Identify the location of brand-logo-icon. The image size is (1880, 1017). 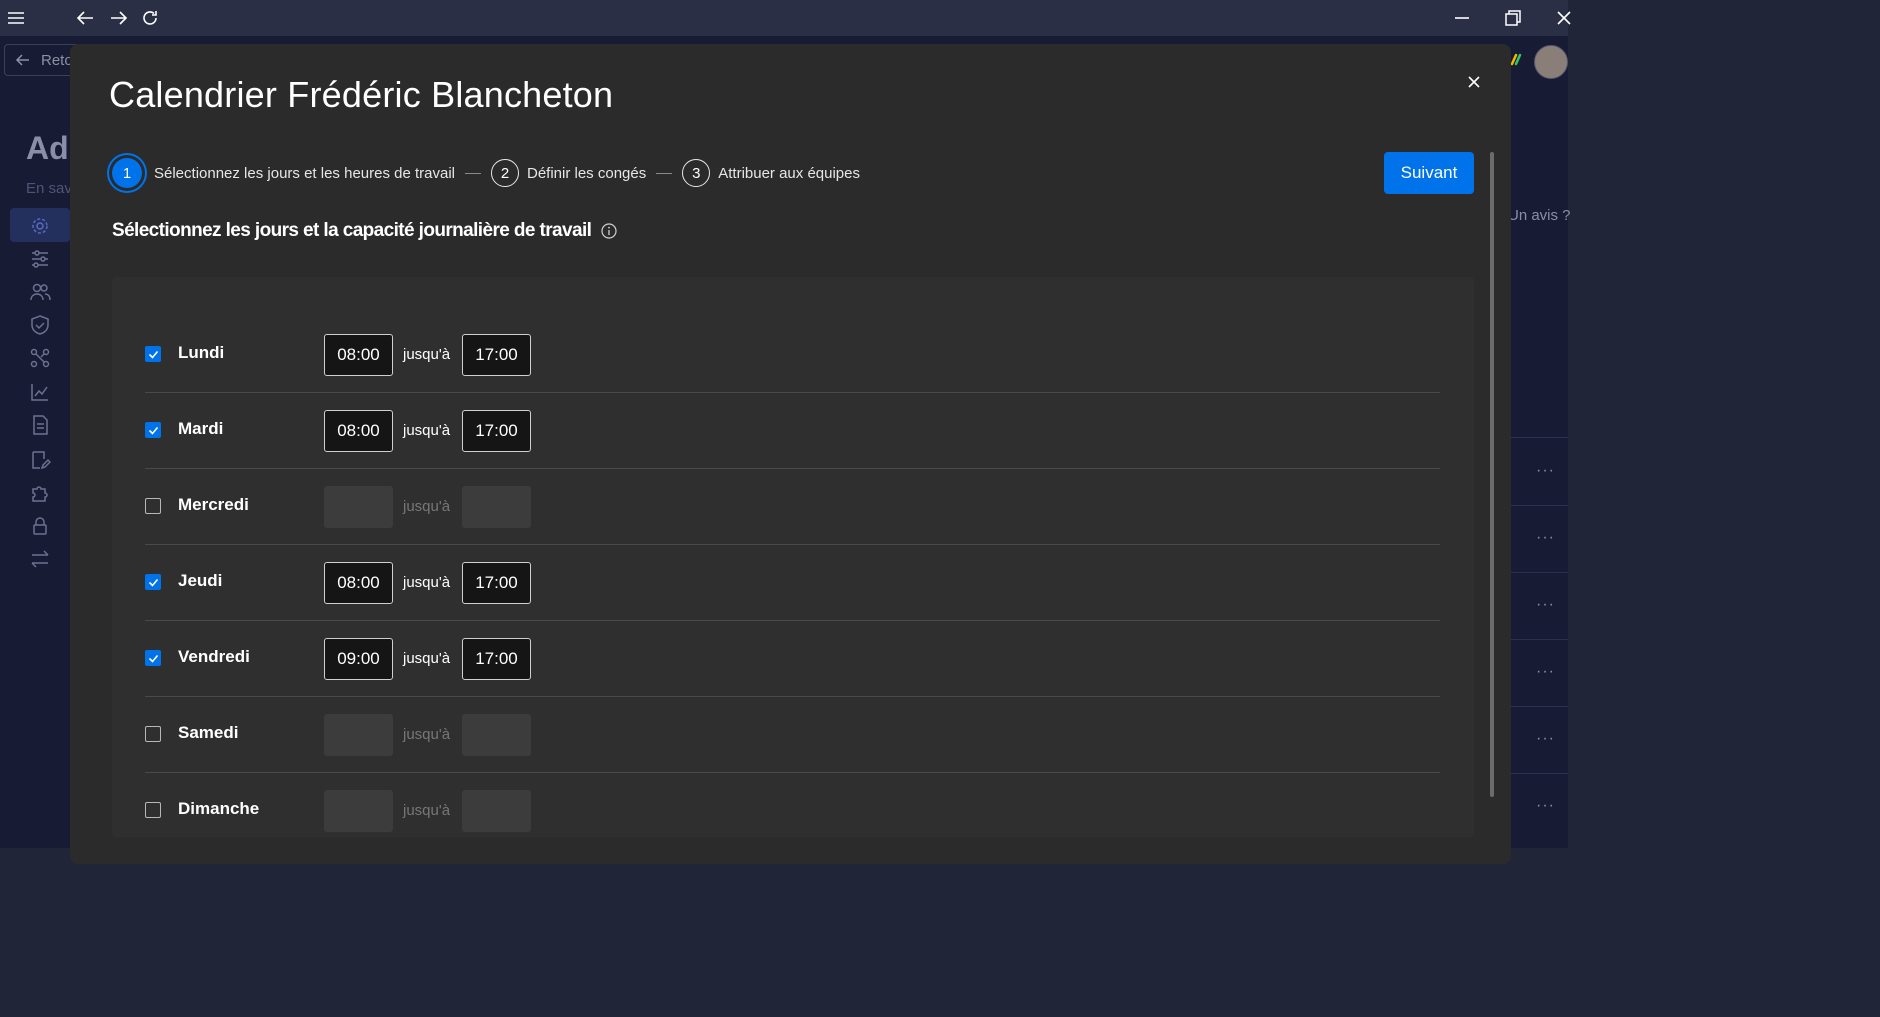
(1517, 59).